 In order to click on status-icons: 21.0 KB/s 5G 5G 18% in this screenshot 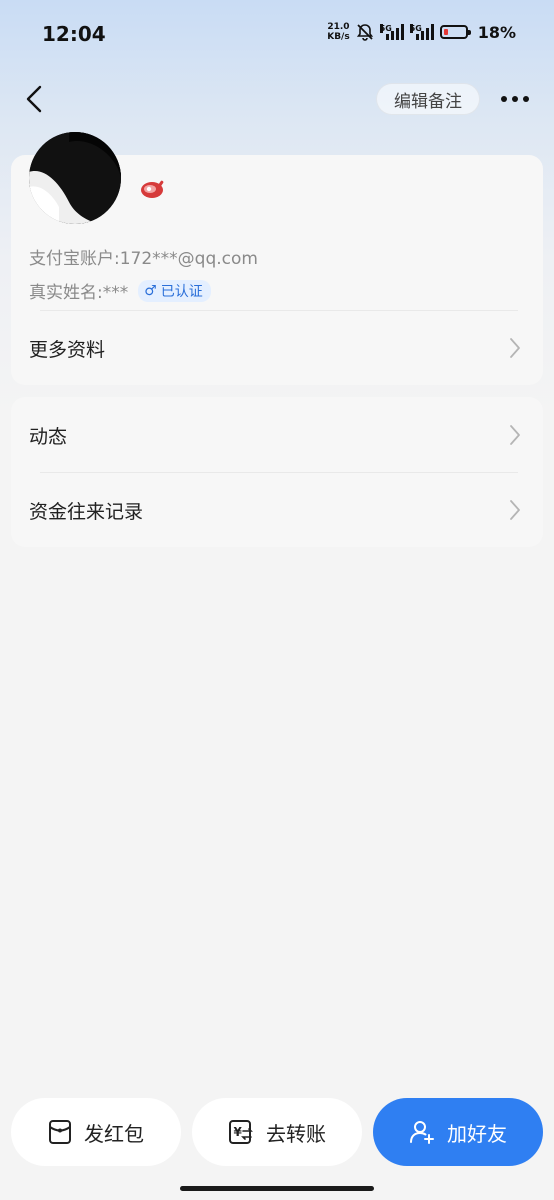, I will do `click(421, 32)`.